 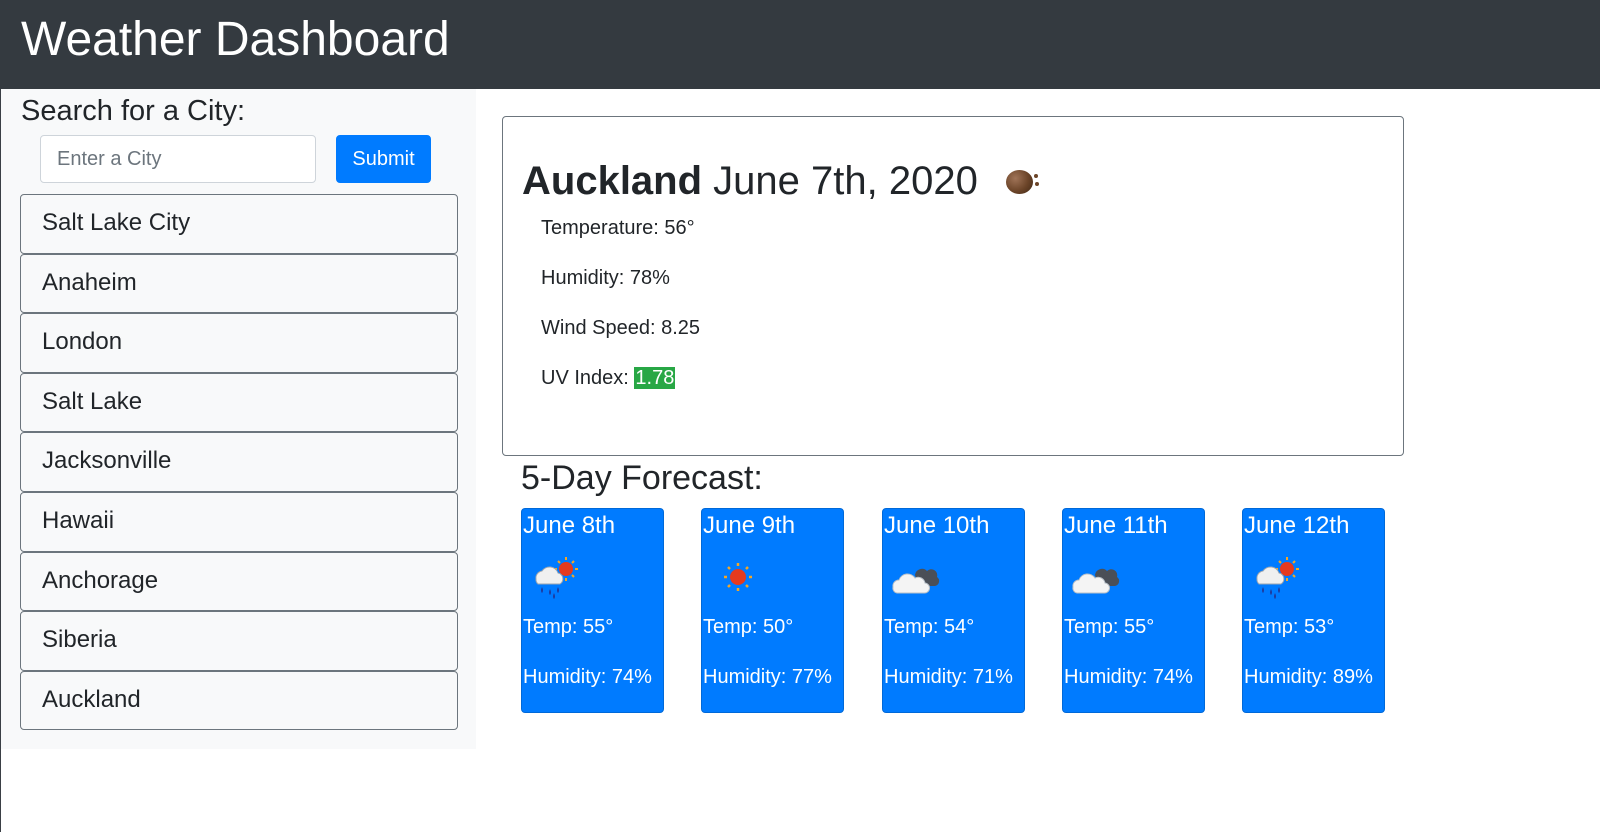 What do you see at coordinates (588, 378) in the screenshot?
I see `uv-index-label: UV Index:` at bounding box center [588, 378].